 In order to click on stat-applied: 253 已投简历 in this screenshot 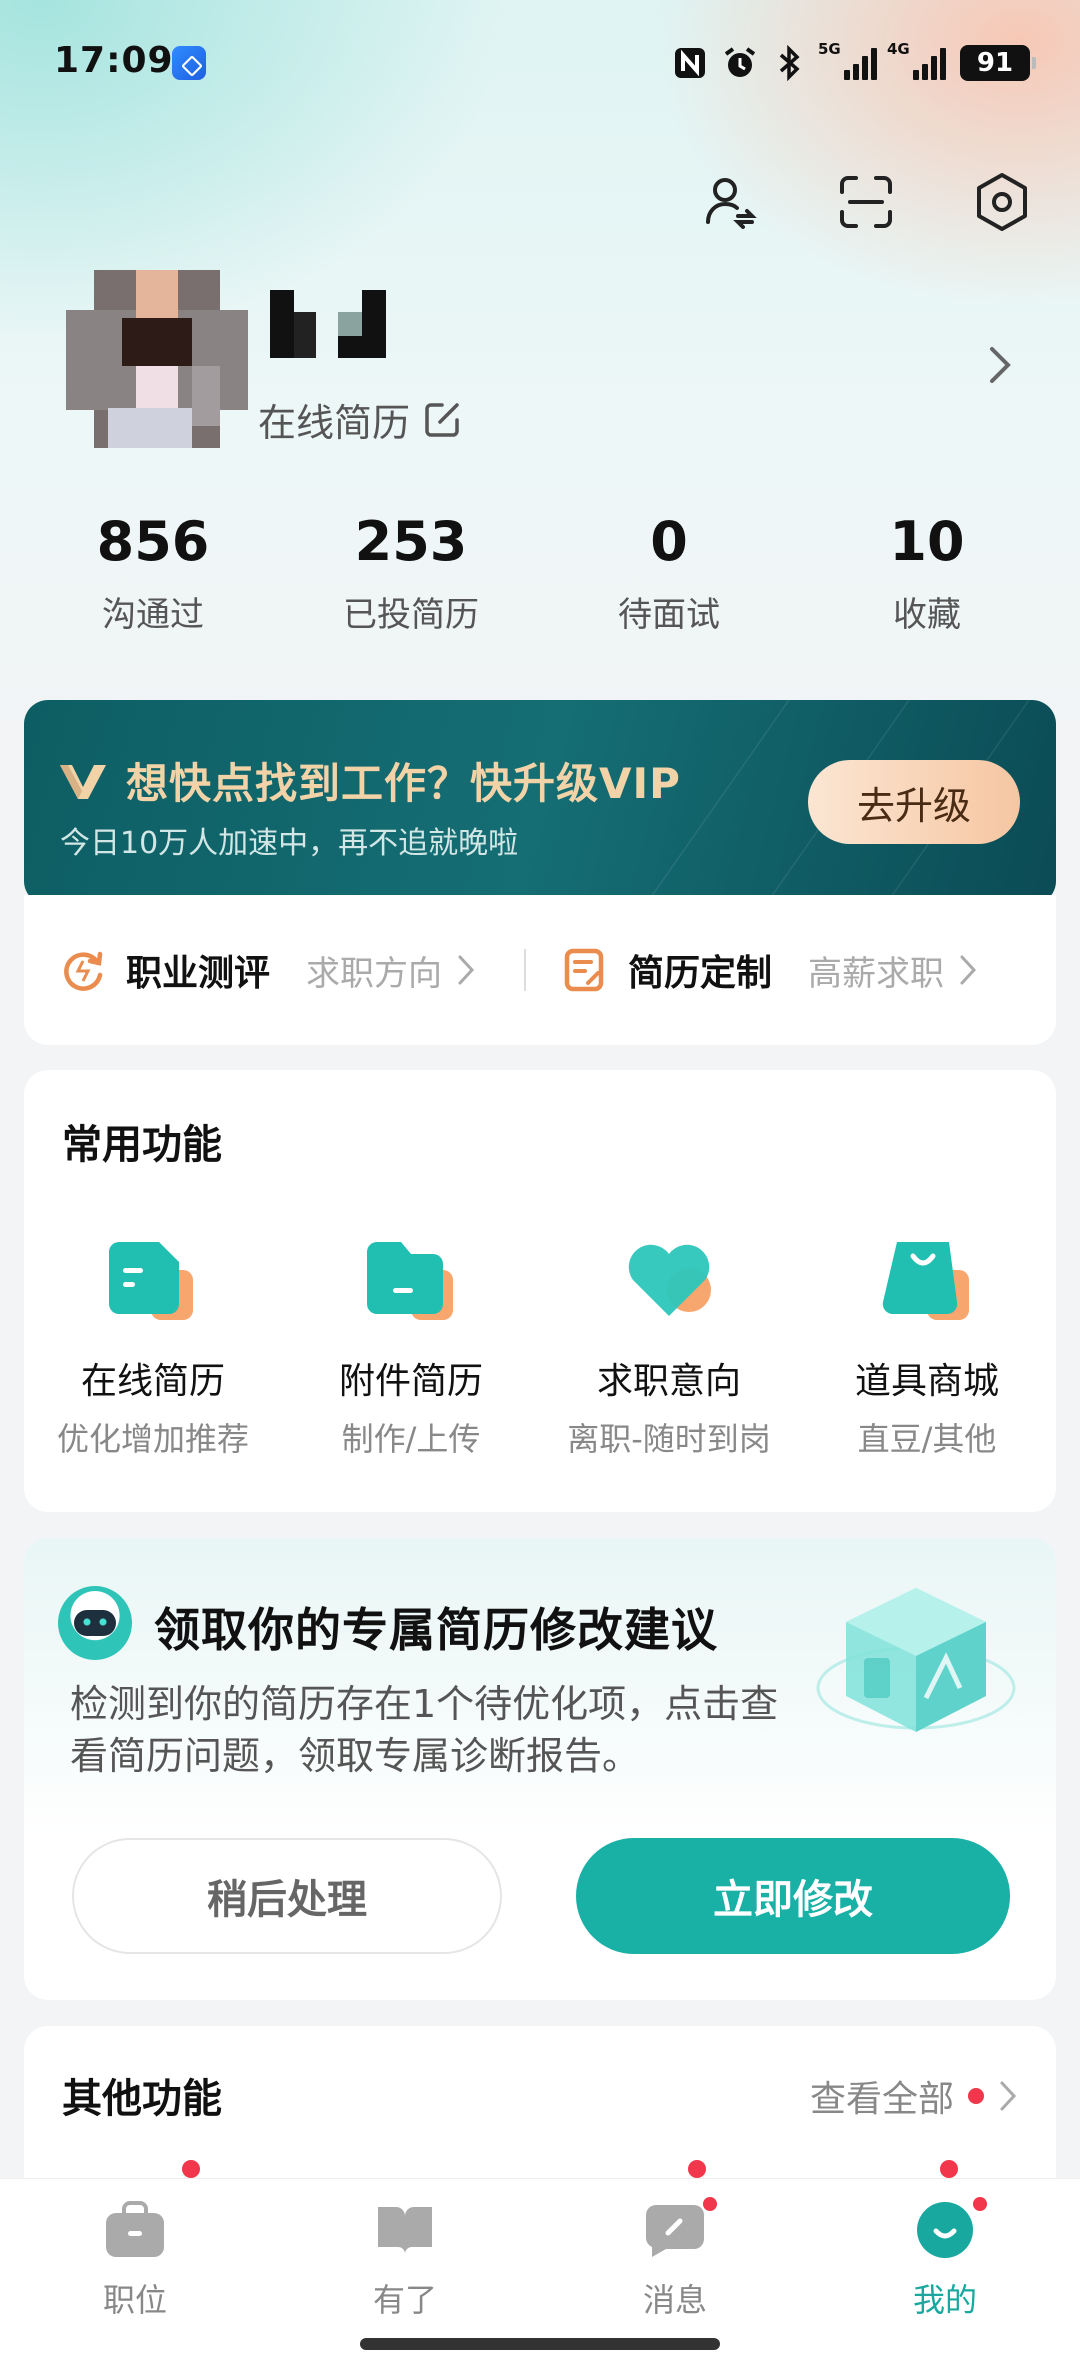, I will do `click(411, 573)`.